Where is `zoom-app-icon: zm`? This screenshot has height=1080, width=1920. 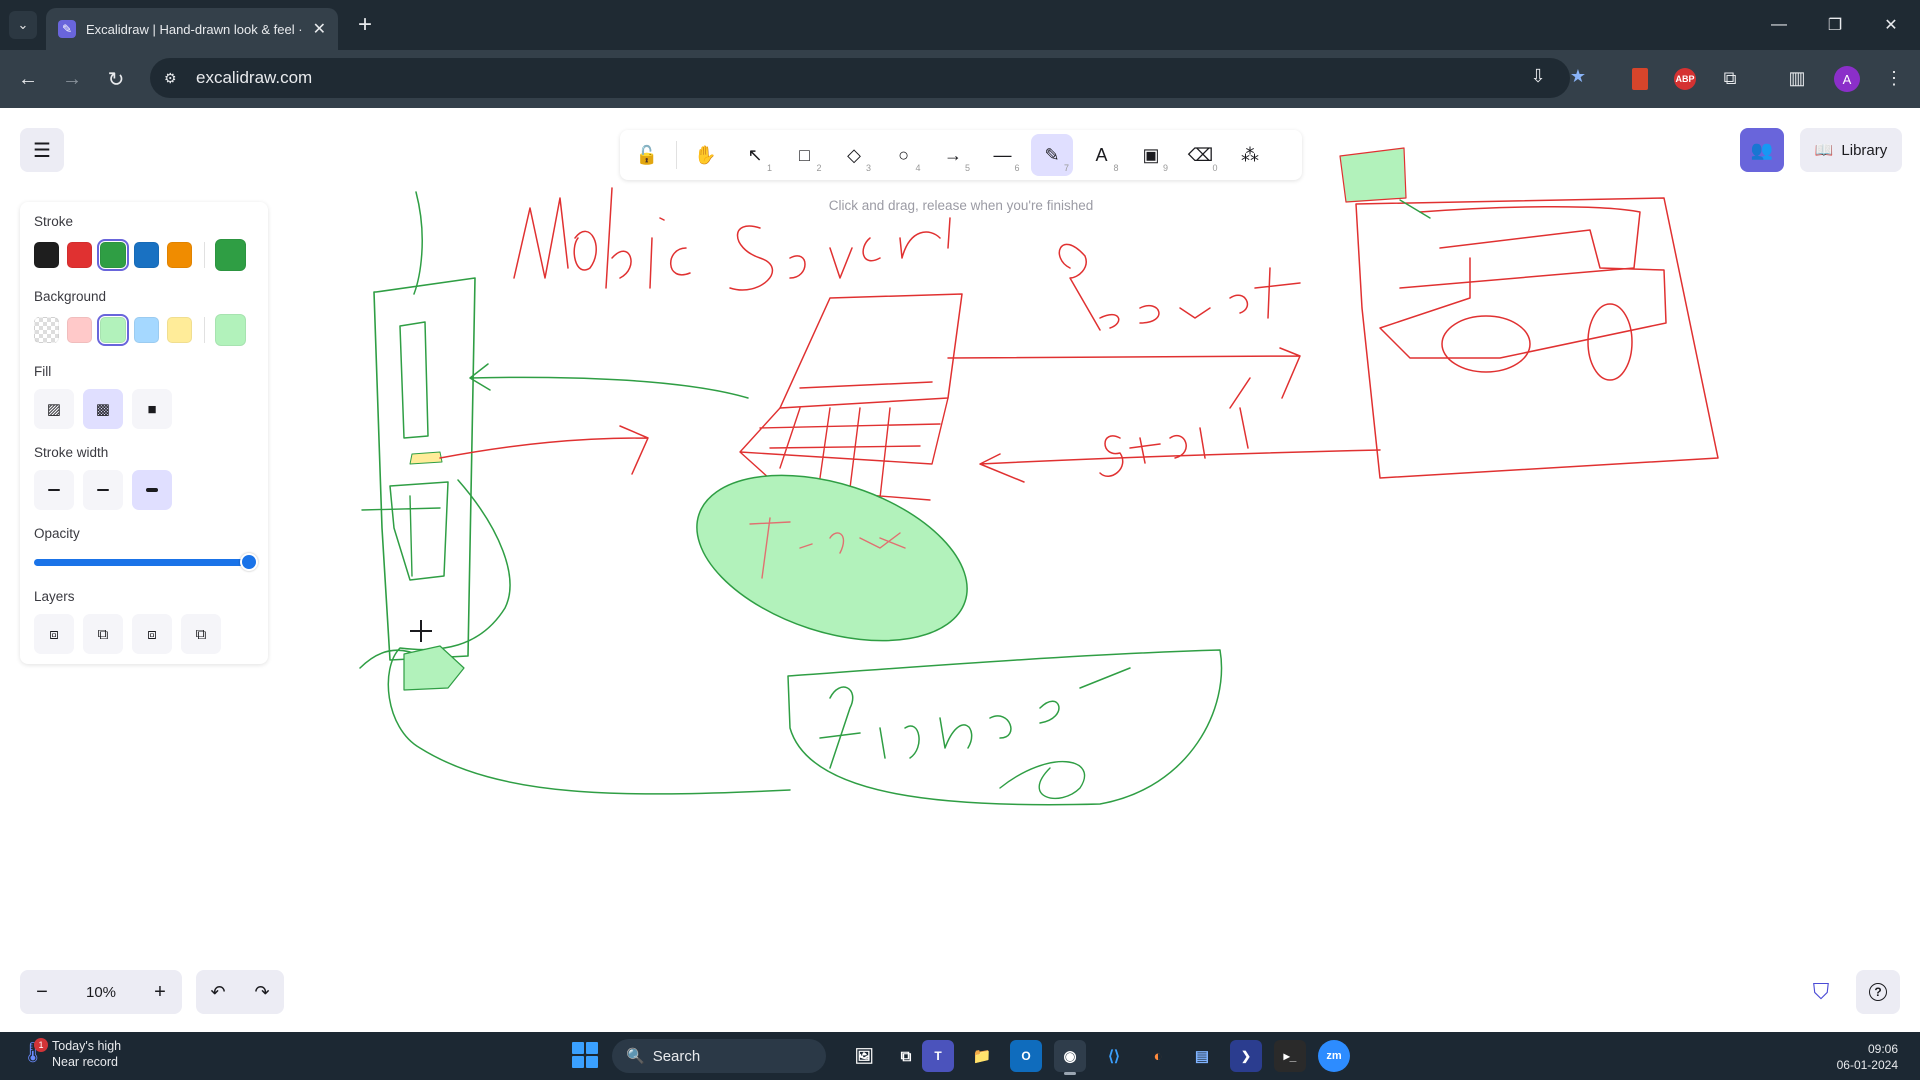
zoom-app-icon: zm is located at coordinates (1334, 1056).